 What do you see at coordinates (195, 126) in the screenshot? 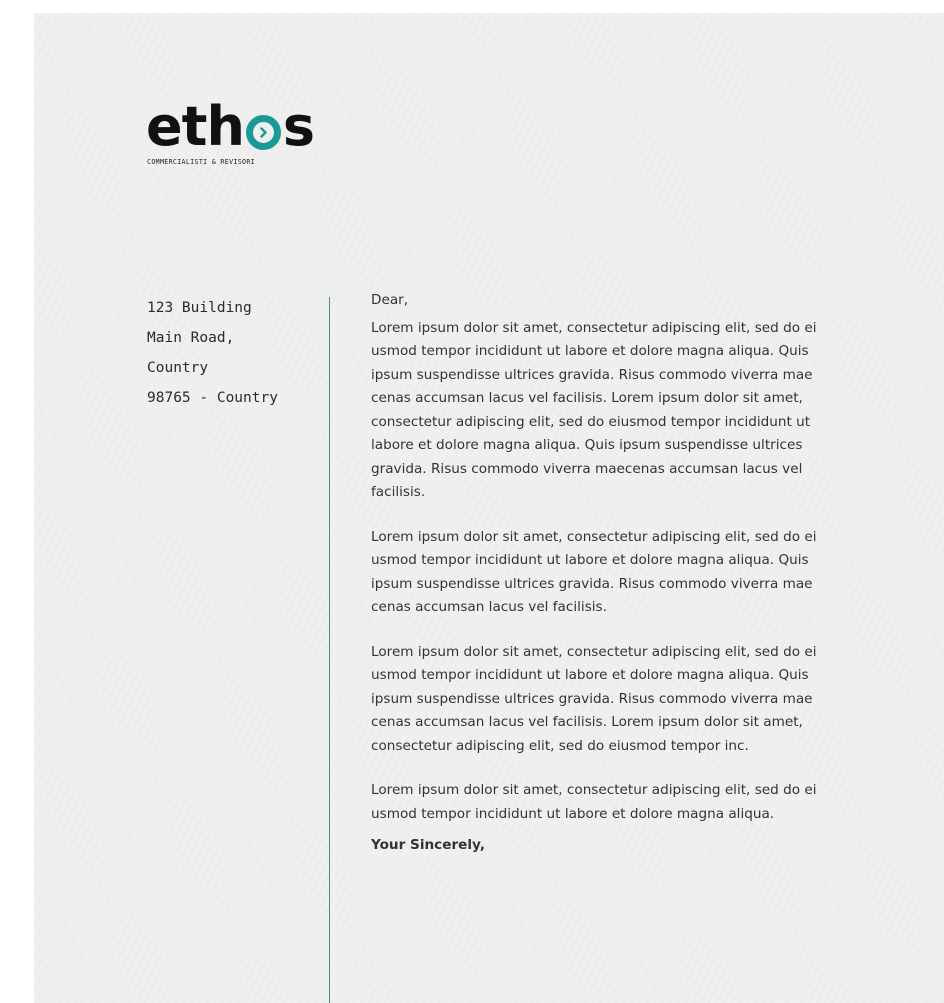
I see `logo-text-eth: eth` at bounding box center [195, 126].